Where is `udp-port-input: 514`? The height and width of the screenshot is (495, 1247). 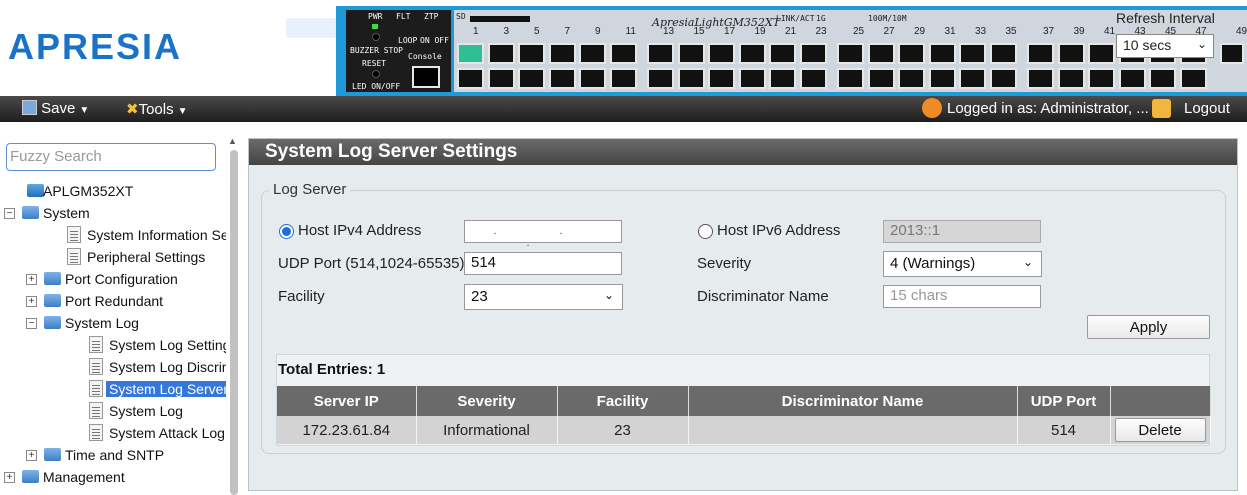
udp-port-input: 514 is located at coordinates (543, 263).